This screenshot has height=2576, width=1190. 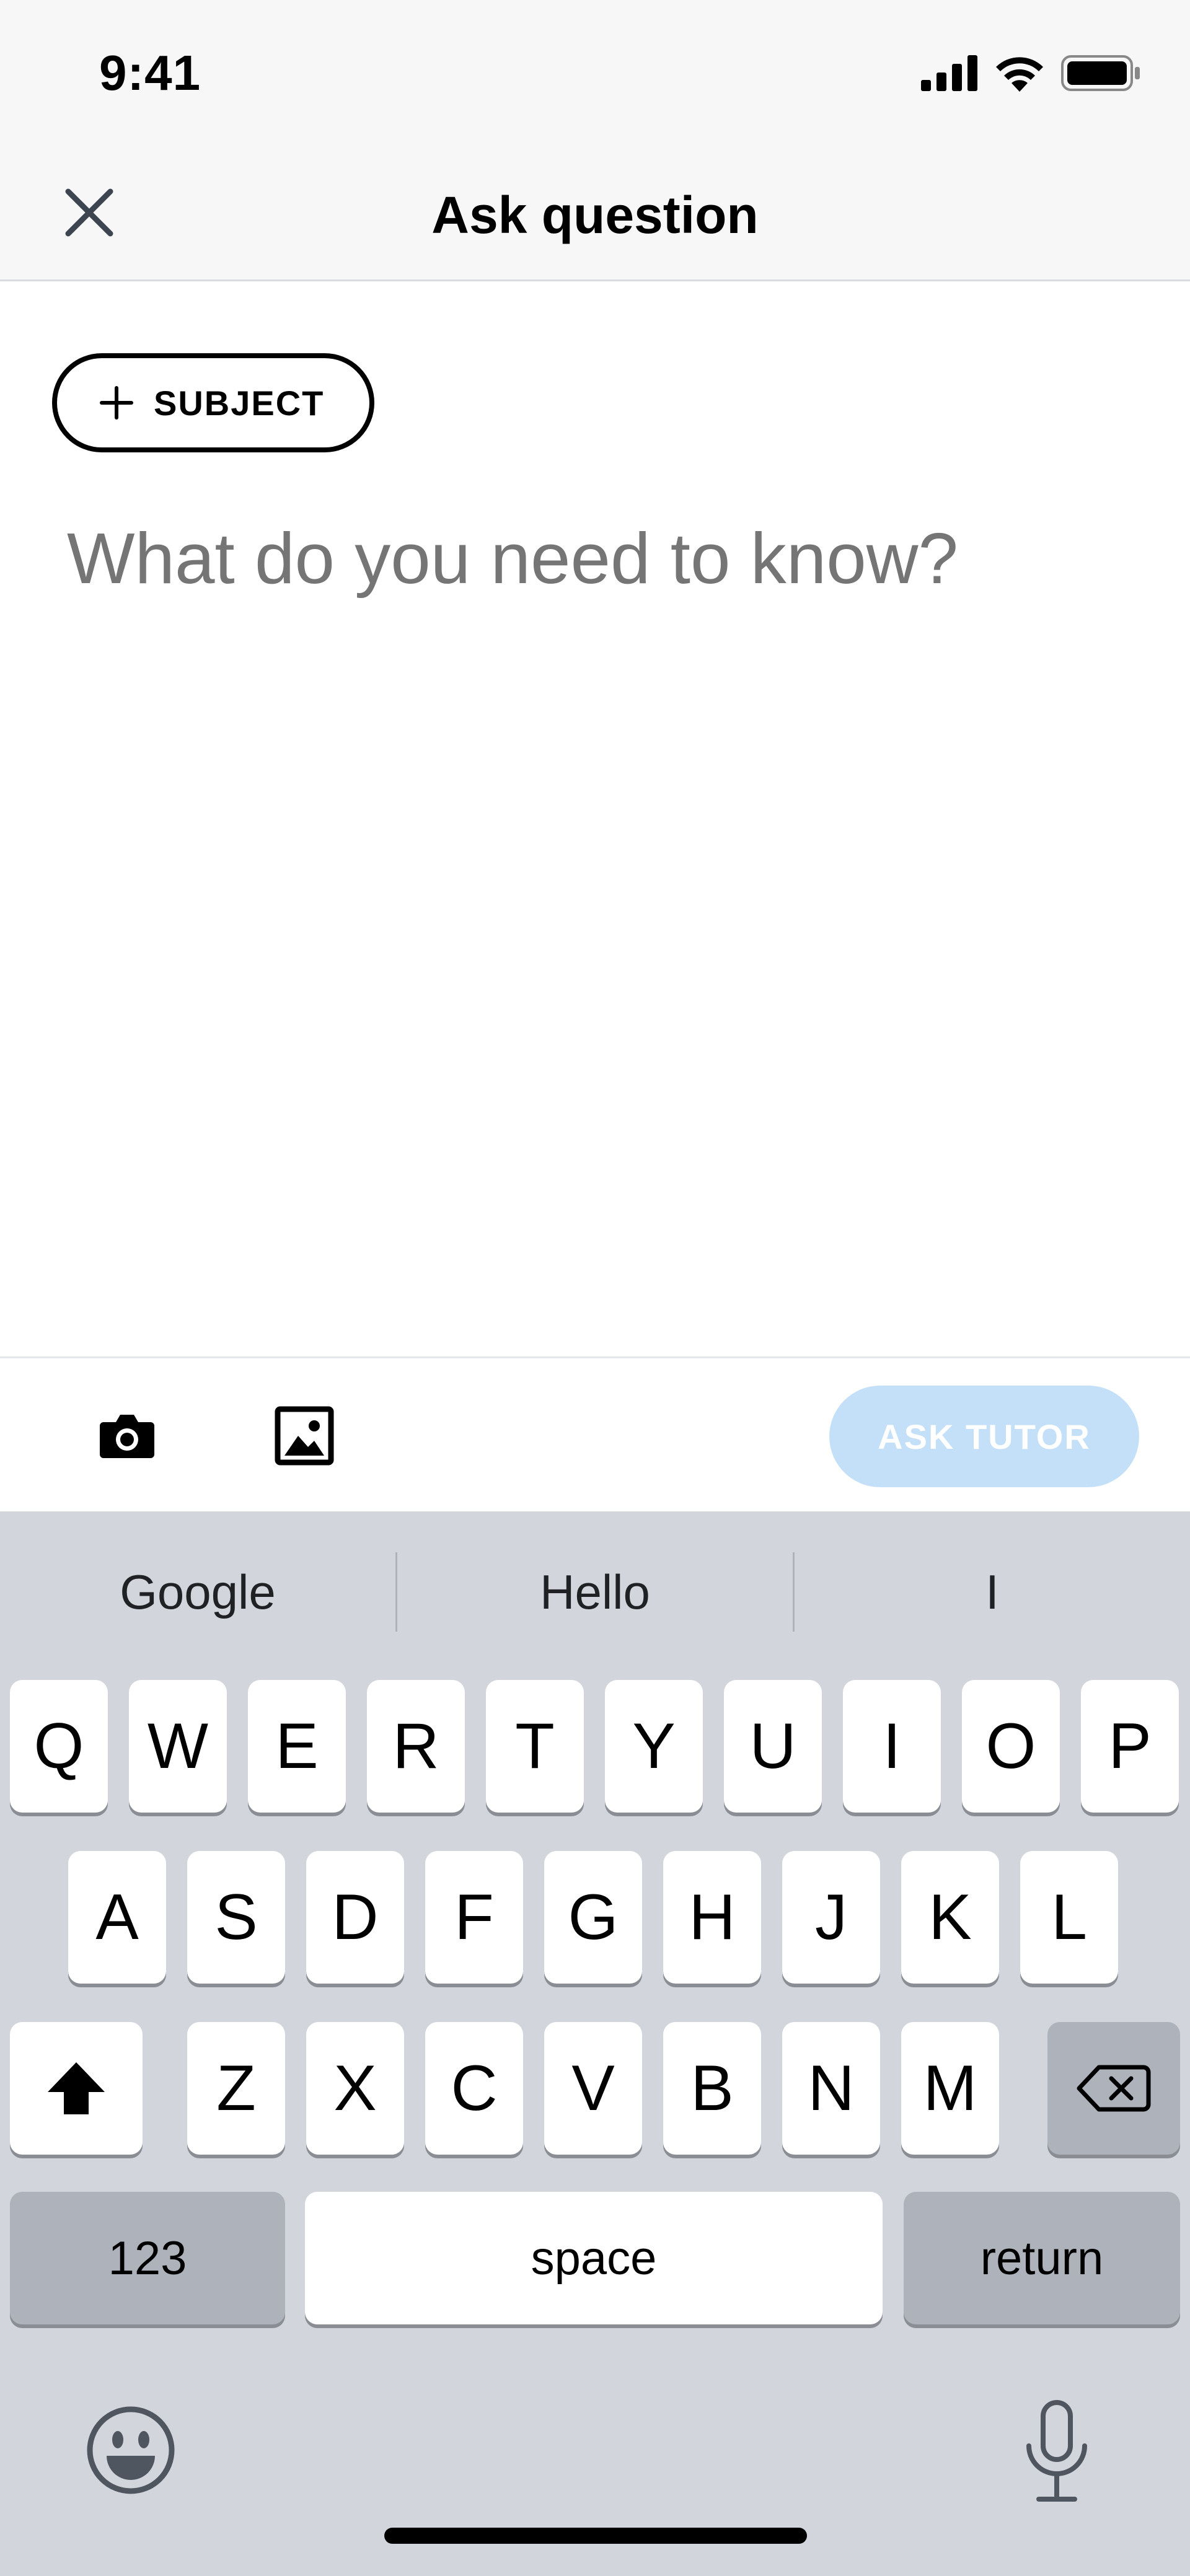 I want to click on delete-key, so click(x=1113, y=2088).